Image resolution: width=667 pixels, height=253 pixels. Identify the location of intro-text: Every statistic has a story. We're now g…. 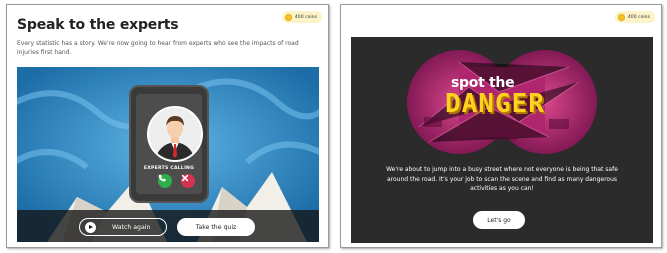
(158, 48).